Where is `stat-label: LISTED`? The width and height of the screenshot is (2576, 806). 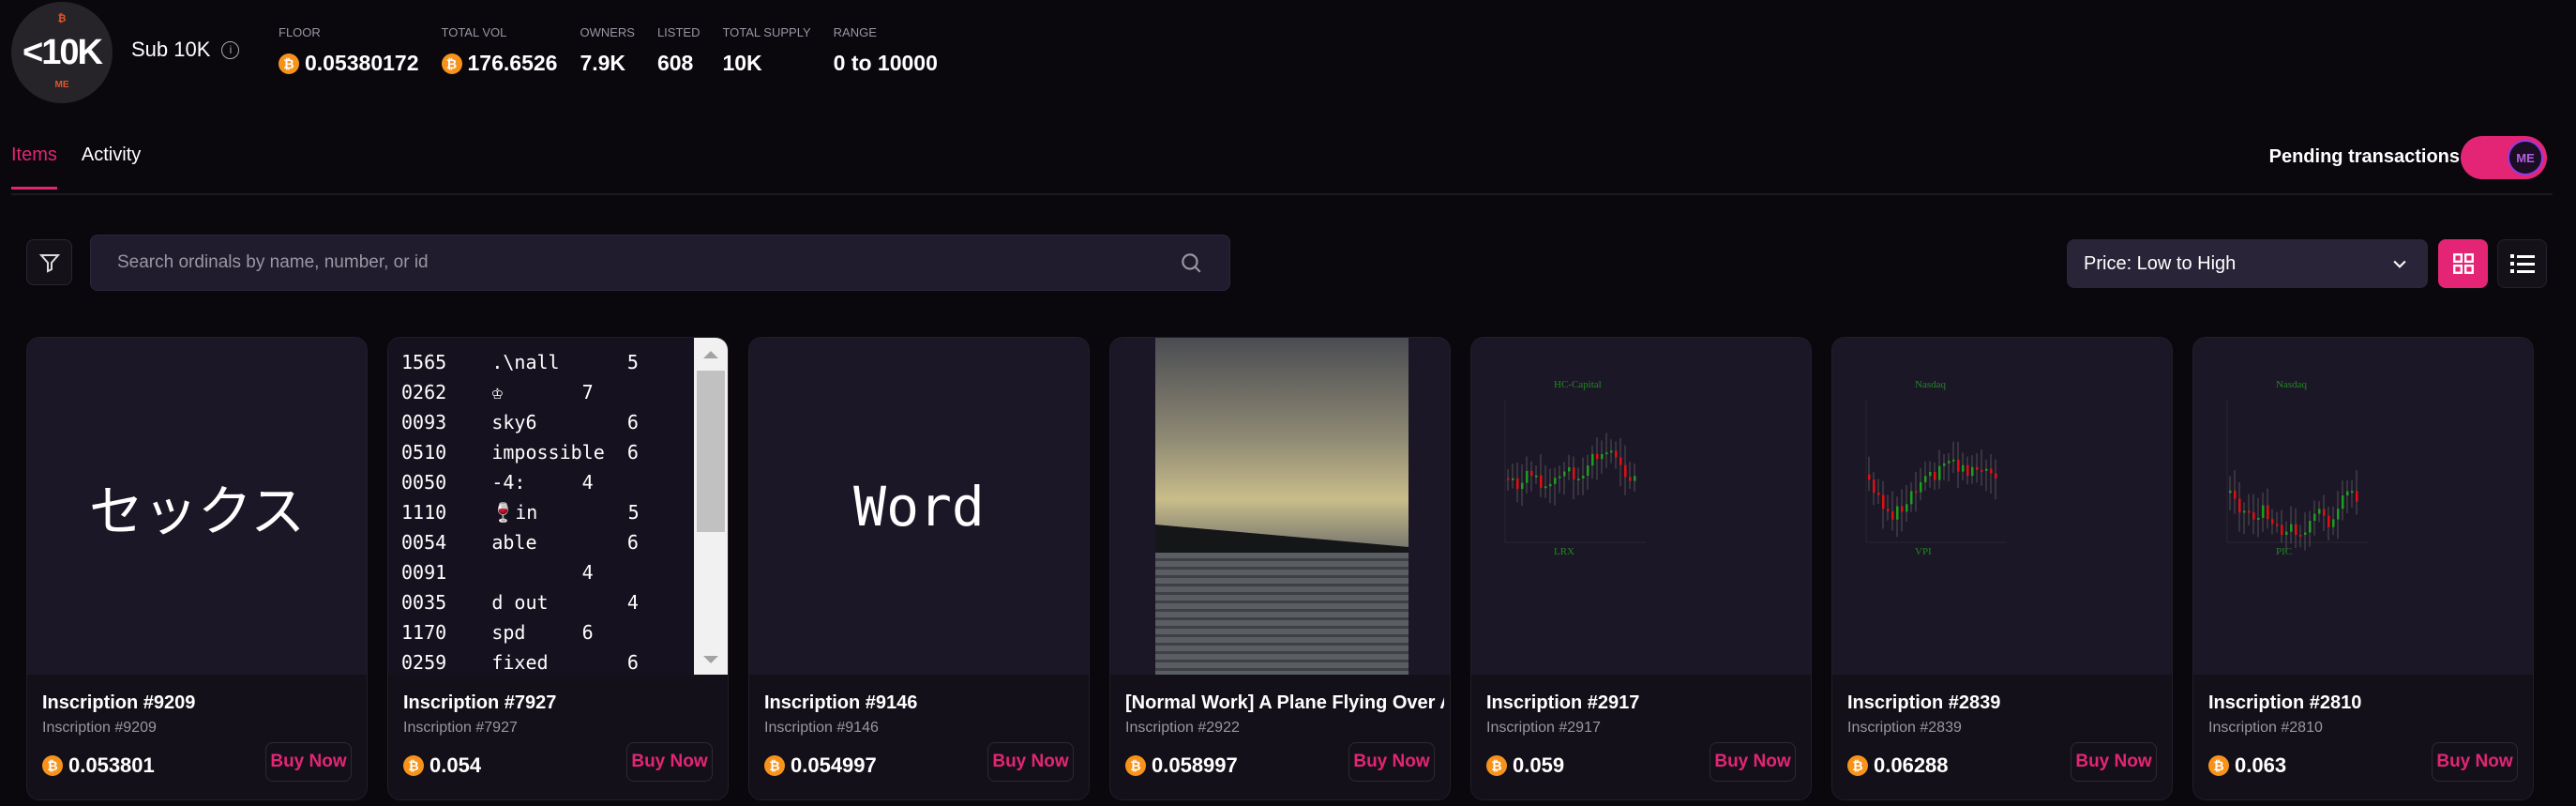 stat-label: LISTED is located at coordinates (678, 32).